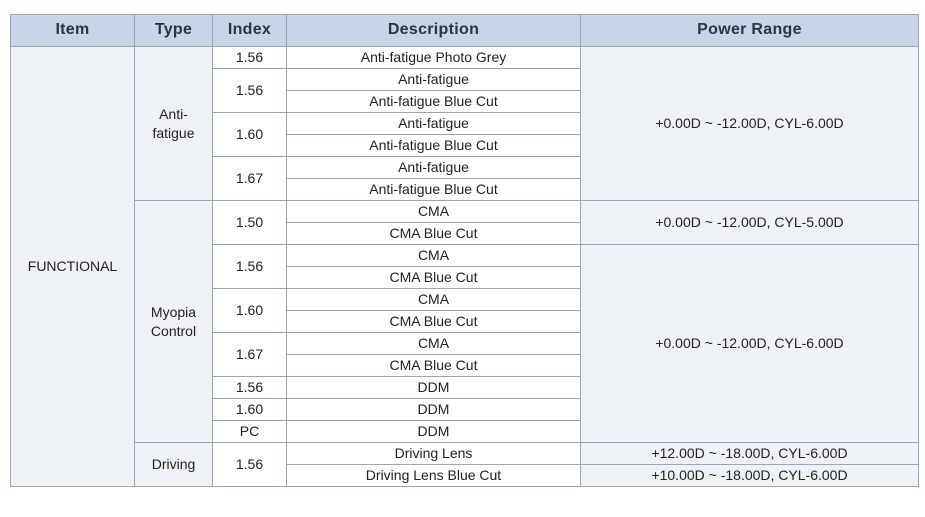 The width and height of the screenshot is (925, 517). Describe the element at coordinates (749, 222) in the screenshot. I see `power-range-cell: +0.00D ~ -12.00D, CYL-5.00D` at that location.